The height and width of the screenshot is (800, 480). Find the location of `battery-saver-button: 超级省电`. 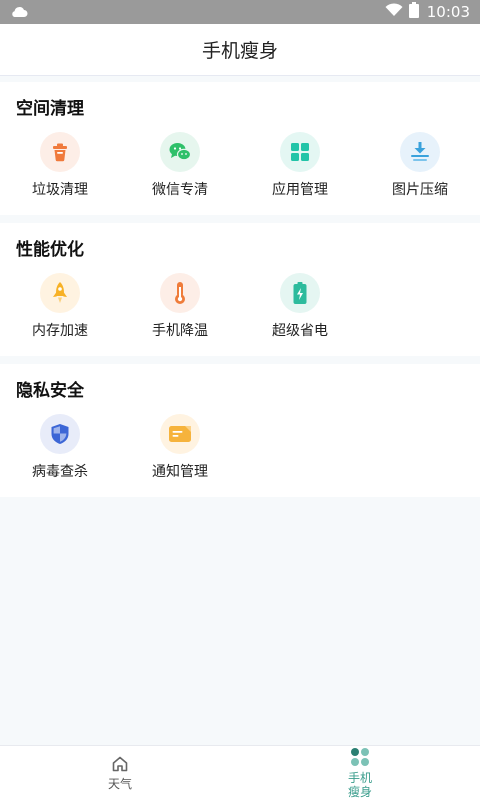

battery-saver-button: 超级省电 is located at coordinates (300, 306).